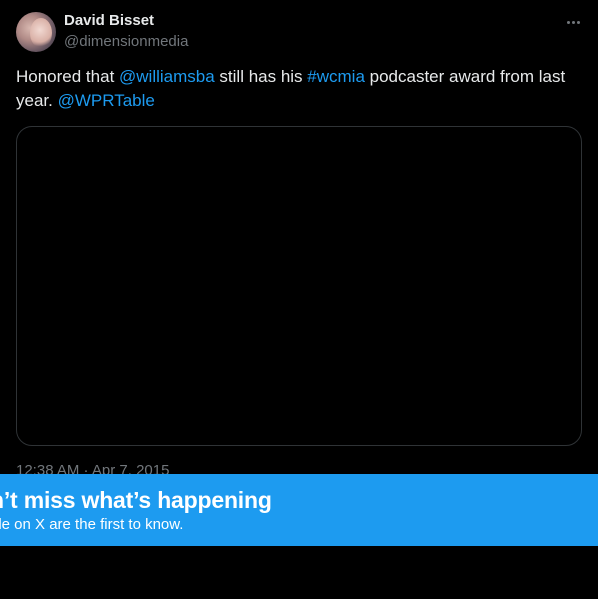 The height and width of the screenshot is (599, 598). Describe the element at coordinates (109, 20) in the screenshot. I see `display-name: David Bisset` at that location.